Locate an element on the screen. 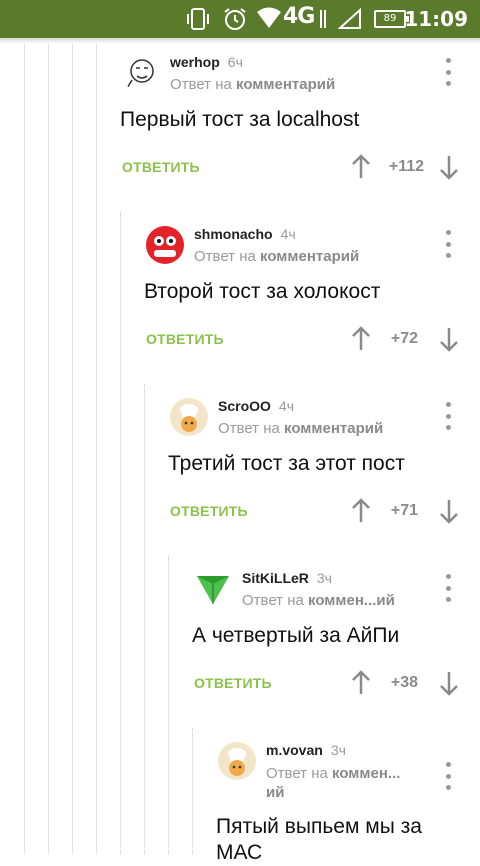 The height and width of the screenshot is (866, 480). comment-text: А четвертый за АйПи is located at coordinates (296, 635).